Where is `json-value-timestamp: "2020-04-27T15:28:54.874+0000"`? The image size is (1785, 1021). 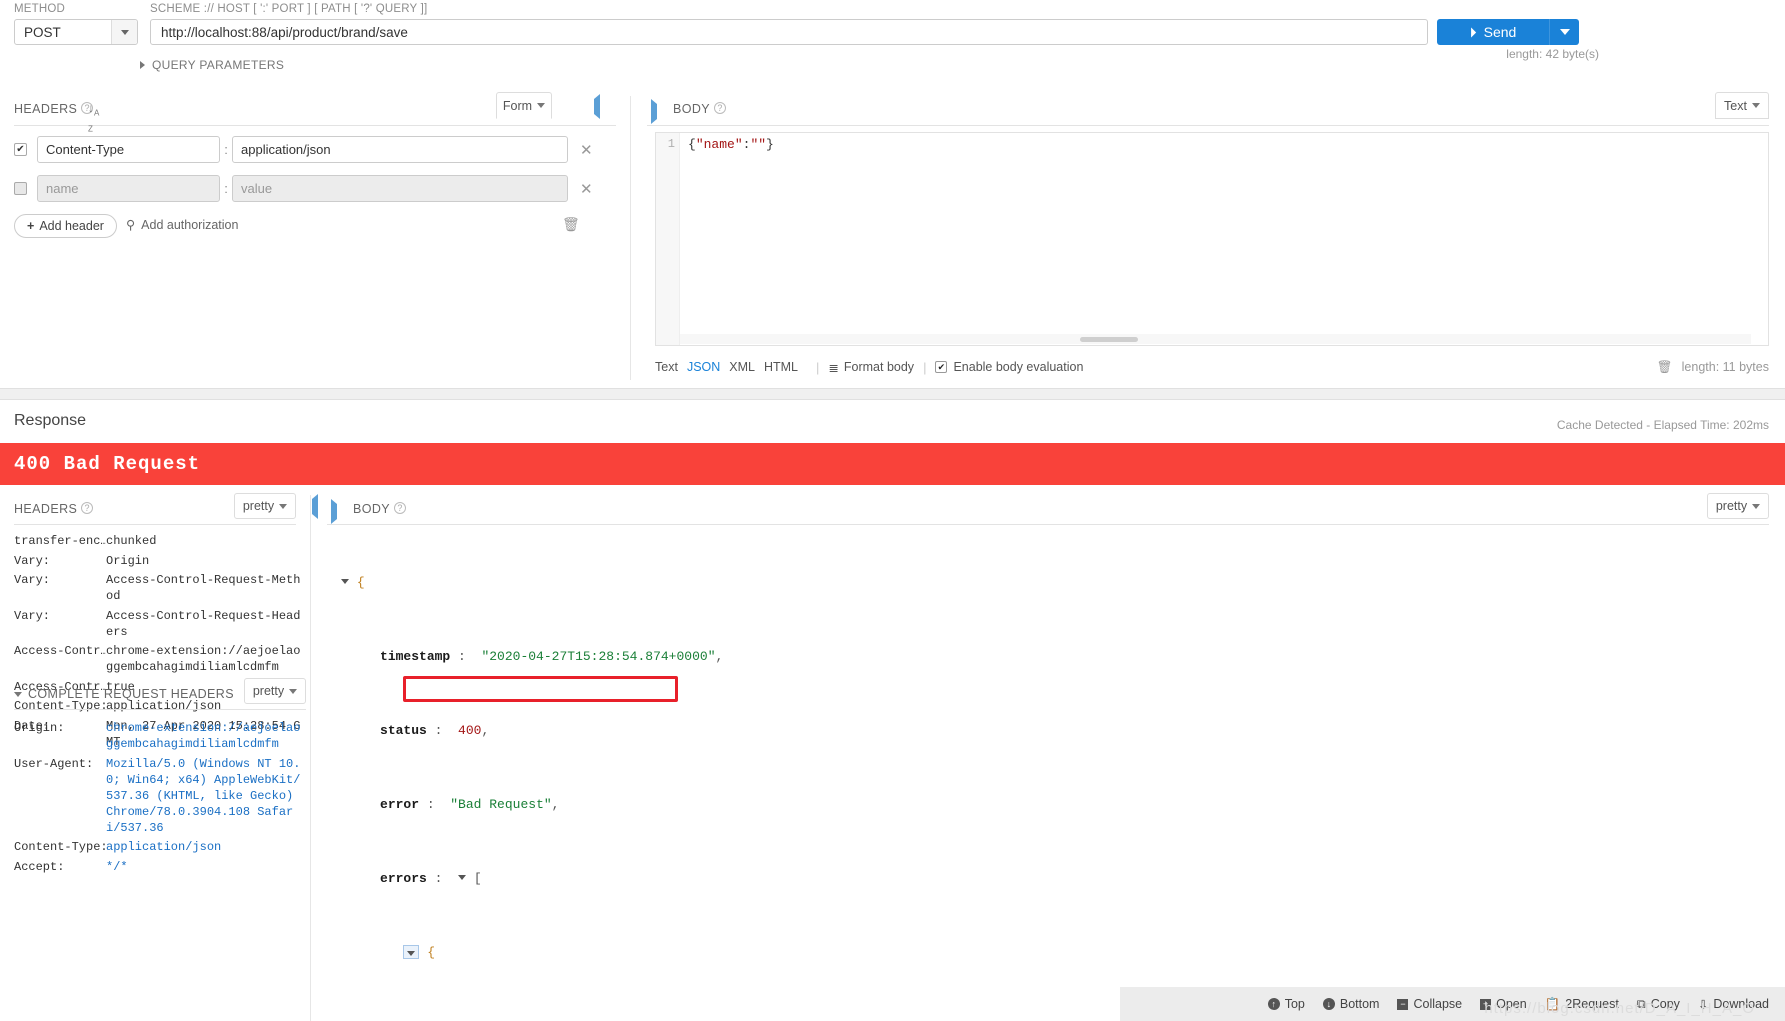
json-value-timestamp: "2020-04-27T15:28:54.874+0000" is located at coordinates (598, 656).